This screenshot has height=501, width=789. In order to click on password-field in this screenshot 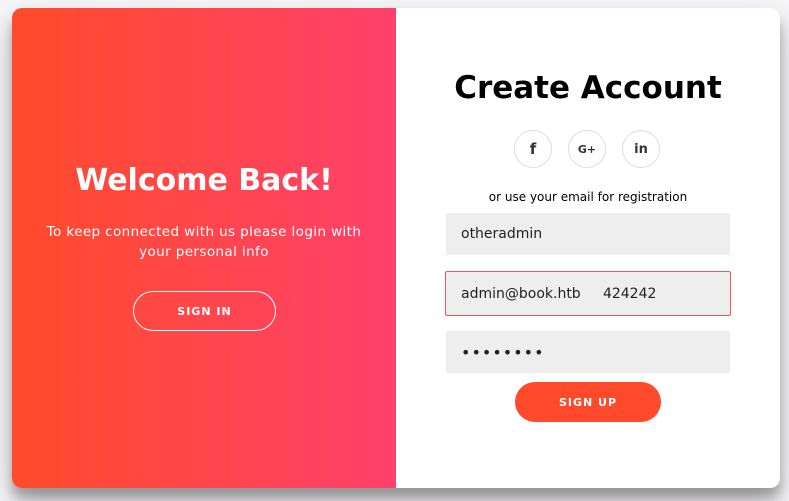, I will do `click(588, 352)`.